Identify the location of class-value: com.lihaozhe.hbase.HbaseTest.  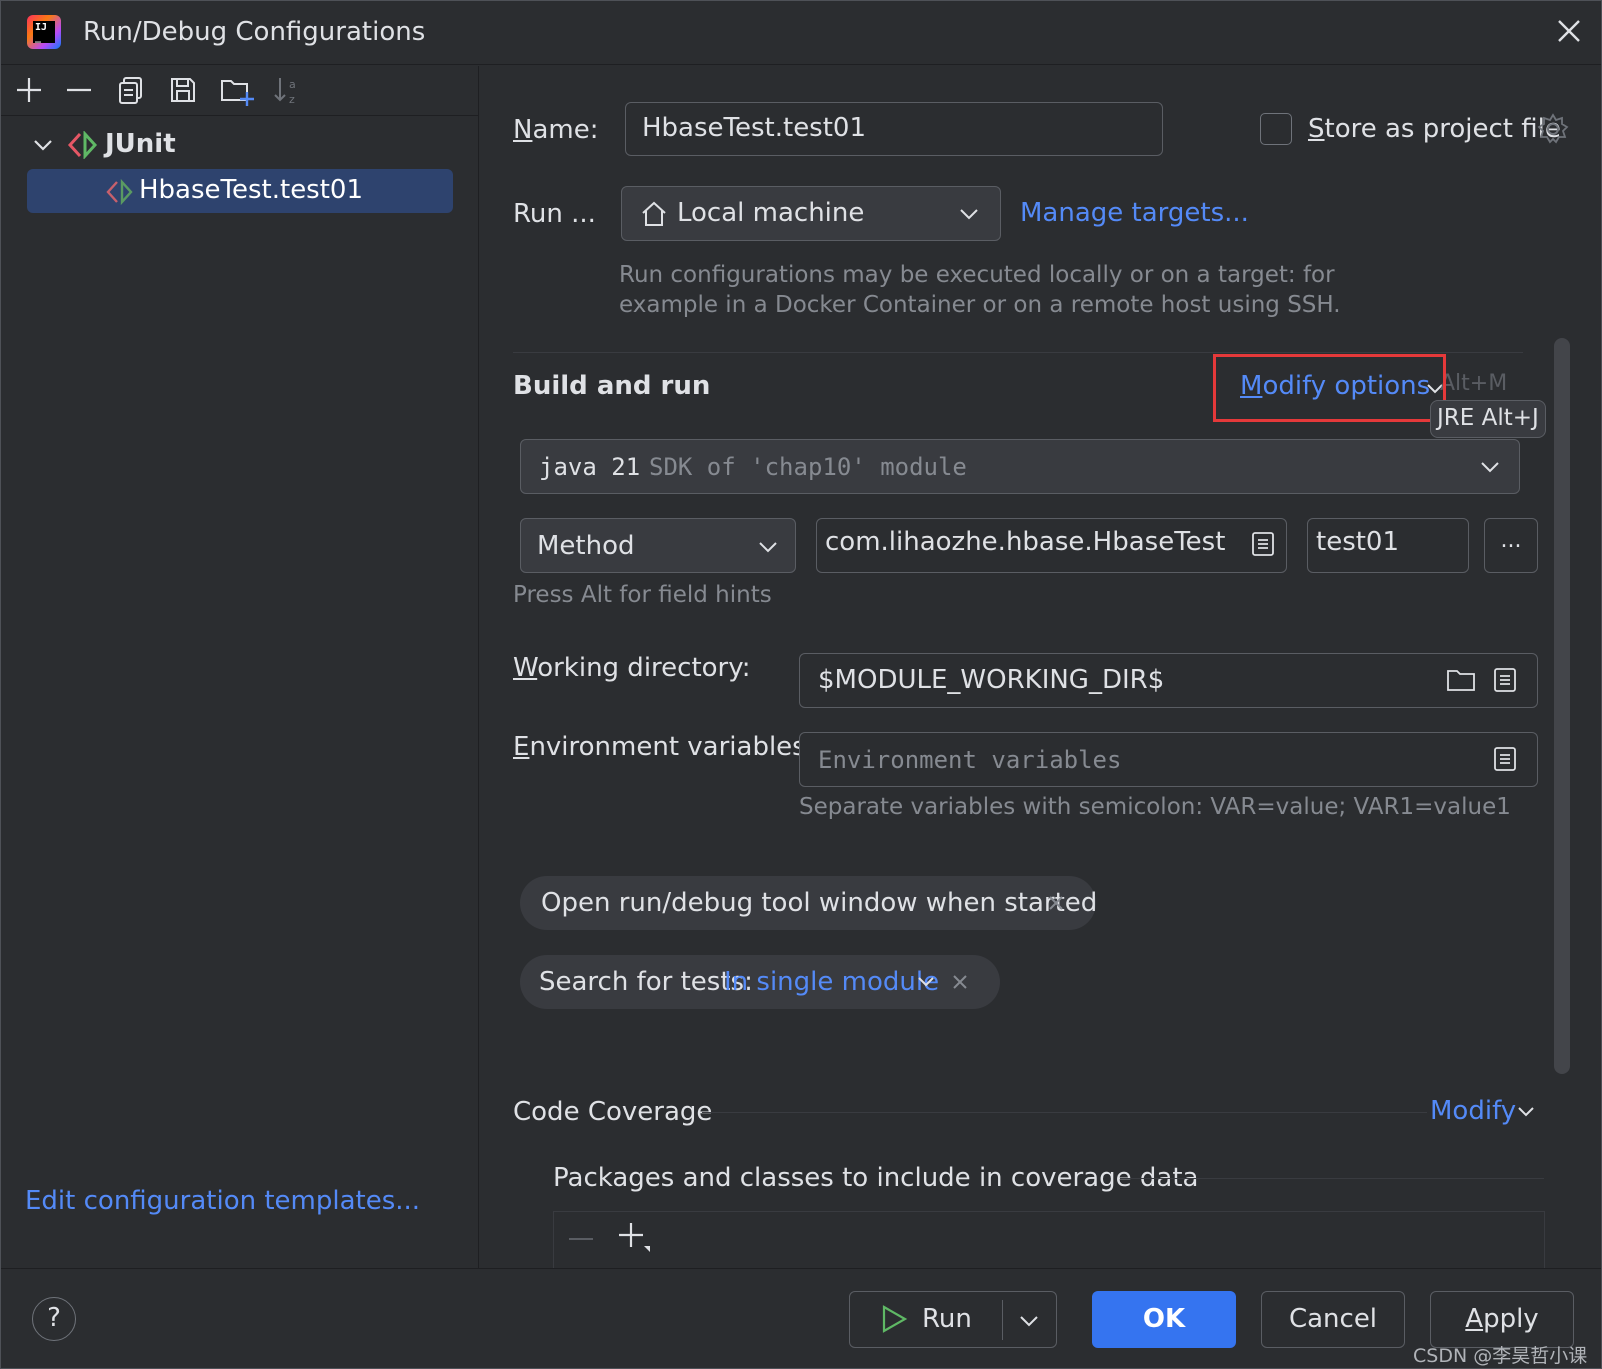
(1025, 542).